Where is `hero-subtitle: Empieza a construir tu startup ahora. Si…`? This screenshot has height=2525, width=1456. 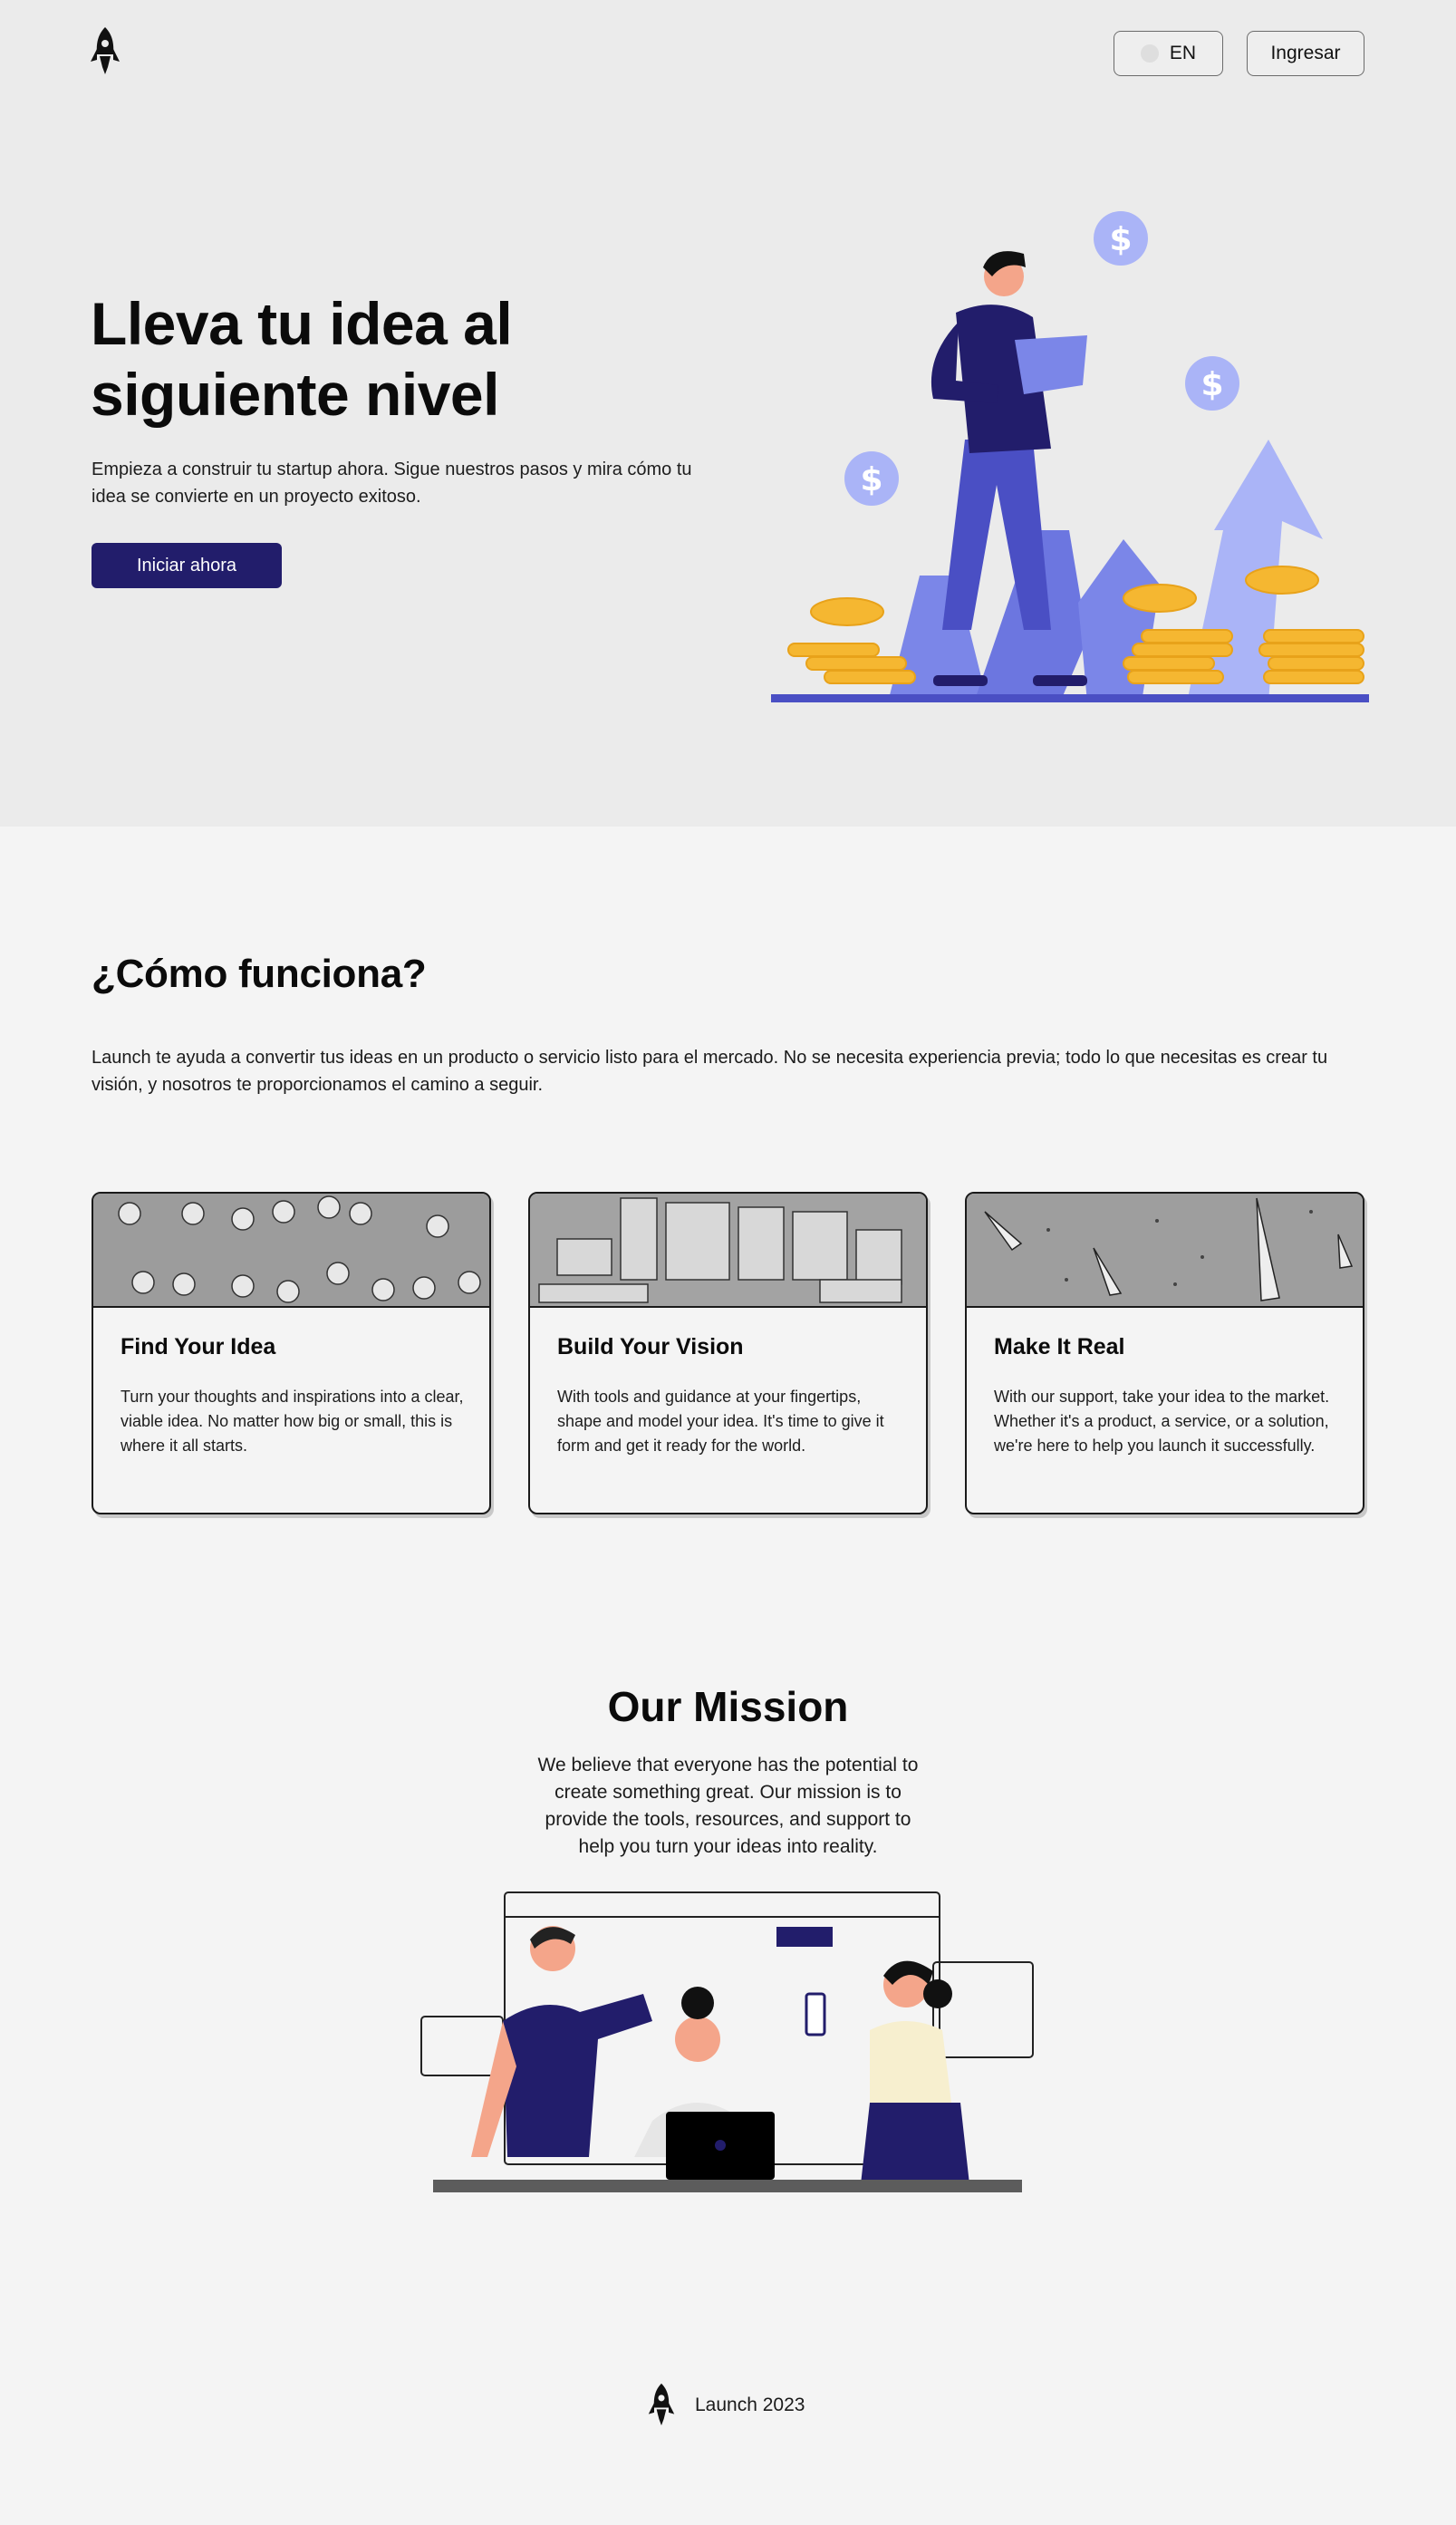 hero-subtitle: Empieza a construir tu startup ahora. Si… is located at coordinates (392, 484).